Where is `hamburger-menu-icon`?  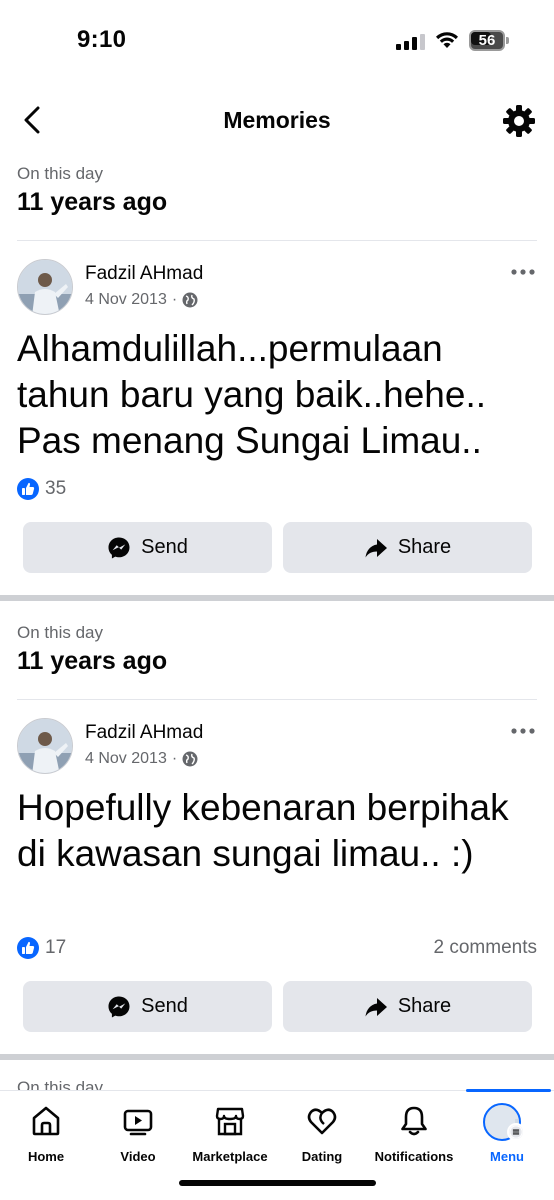
hamburger-menu-icon is located at coordinates (516, 1132).